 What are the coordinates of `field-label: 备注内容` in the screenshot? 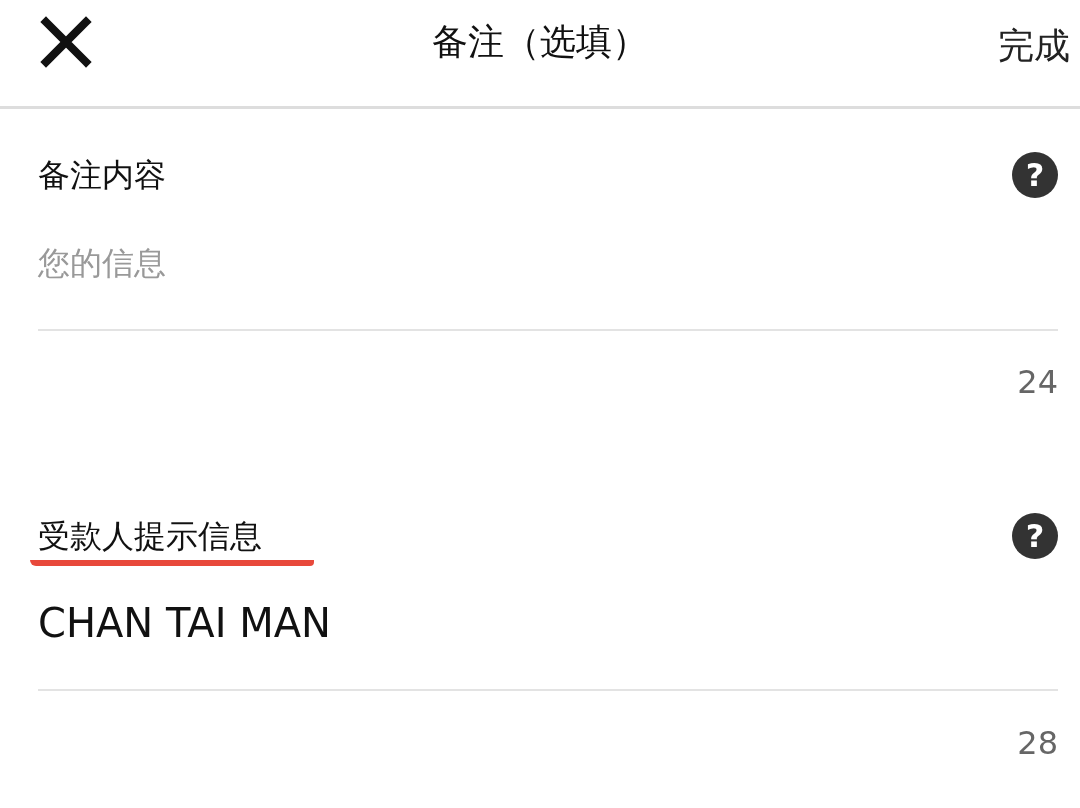 It's located at (102, 175).